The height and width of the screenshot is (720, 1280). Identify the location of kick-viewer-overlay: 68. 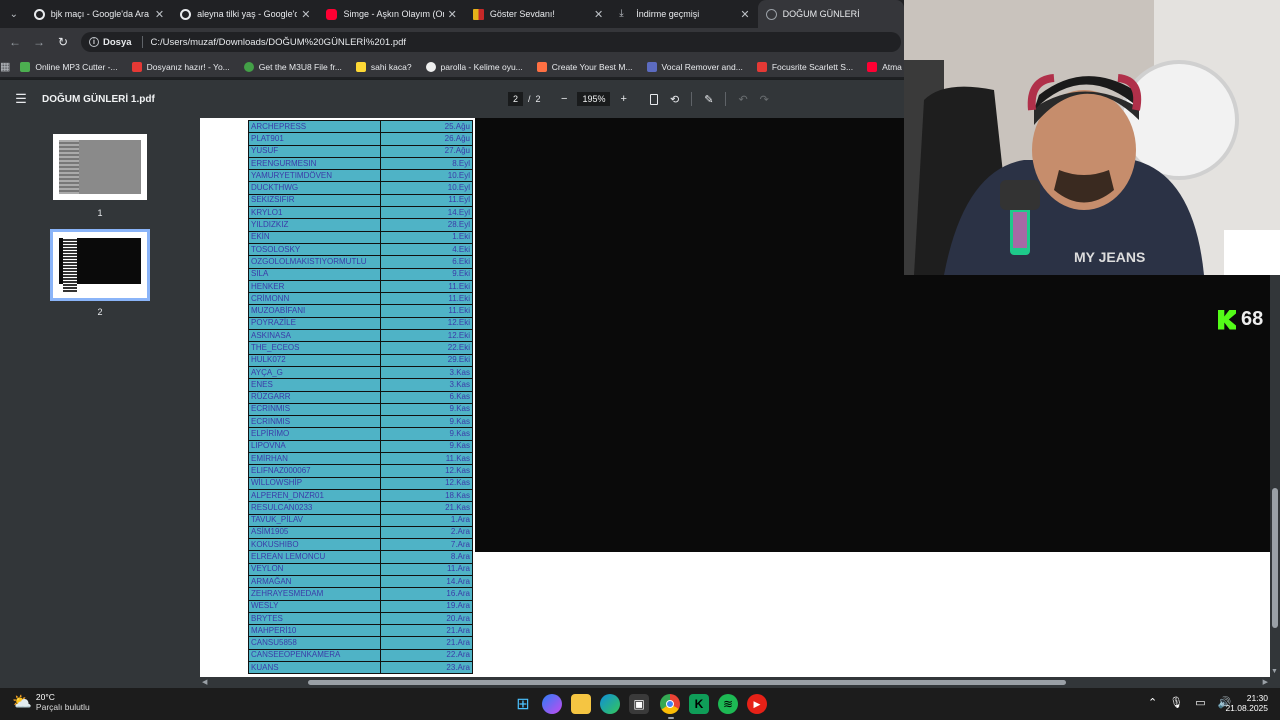
(1240, 319).